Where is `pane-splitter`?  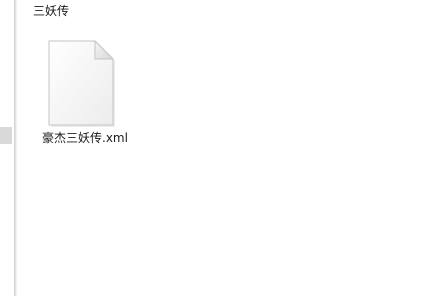 pane-splitter is located at coordinates (15, 148).